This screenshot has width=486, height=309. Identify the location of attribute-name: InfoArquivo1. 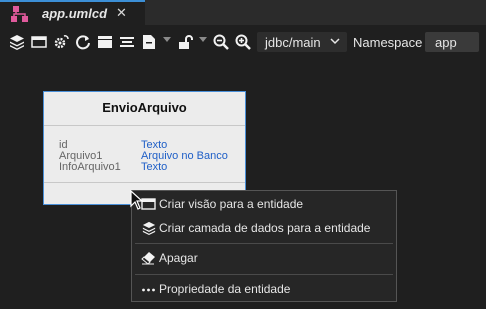
(90, 167).